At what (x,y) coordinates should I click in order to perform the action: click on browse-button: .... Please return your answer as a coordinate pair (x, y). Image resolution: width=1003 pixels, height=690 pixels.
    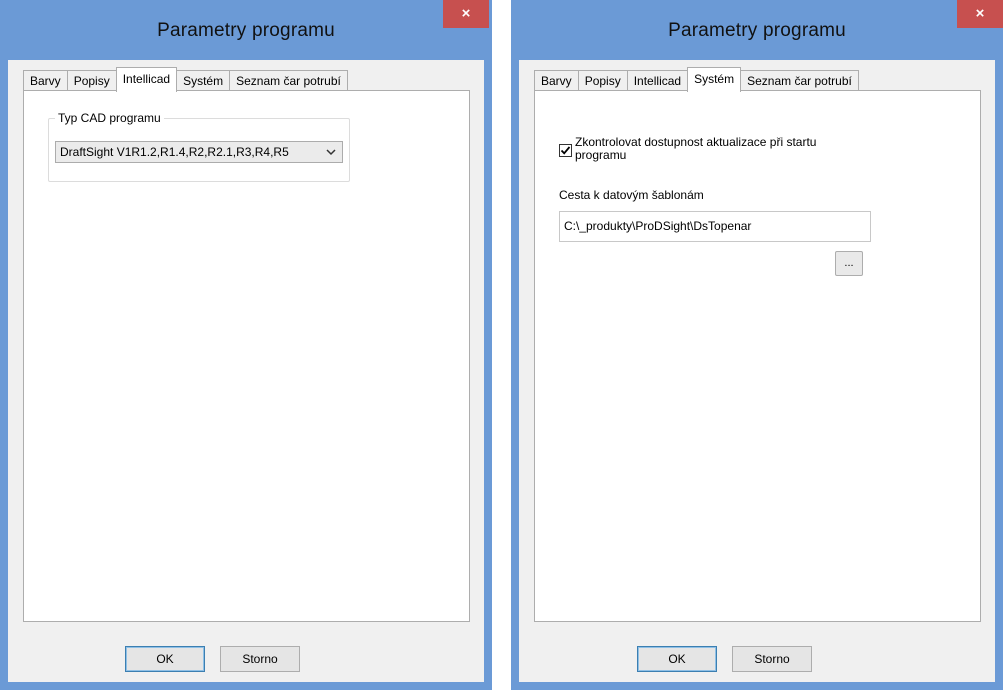
    Looking at the image, I should click on (849, 263).